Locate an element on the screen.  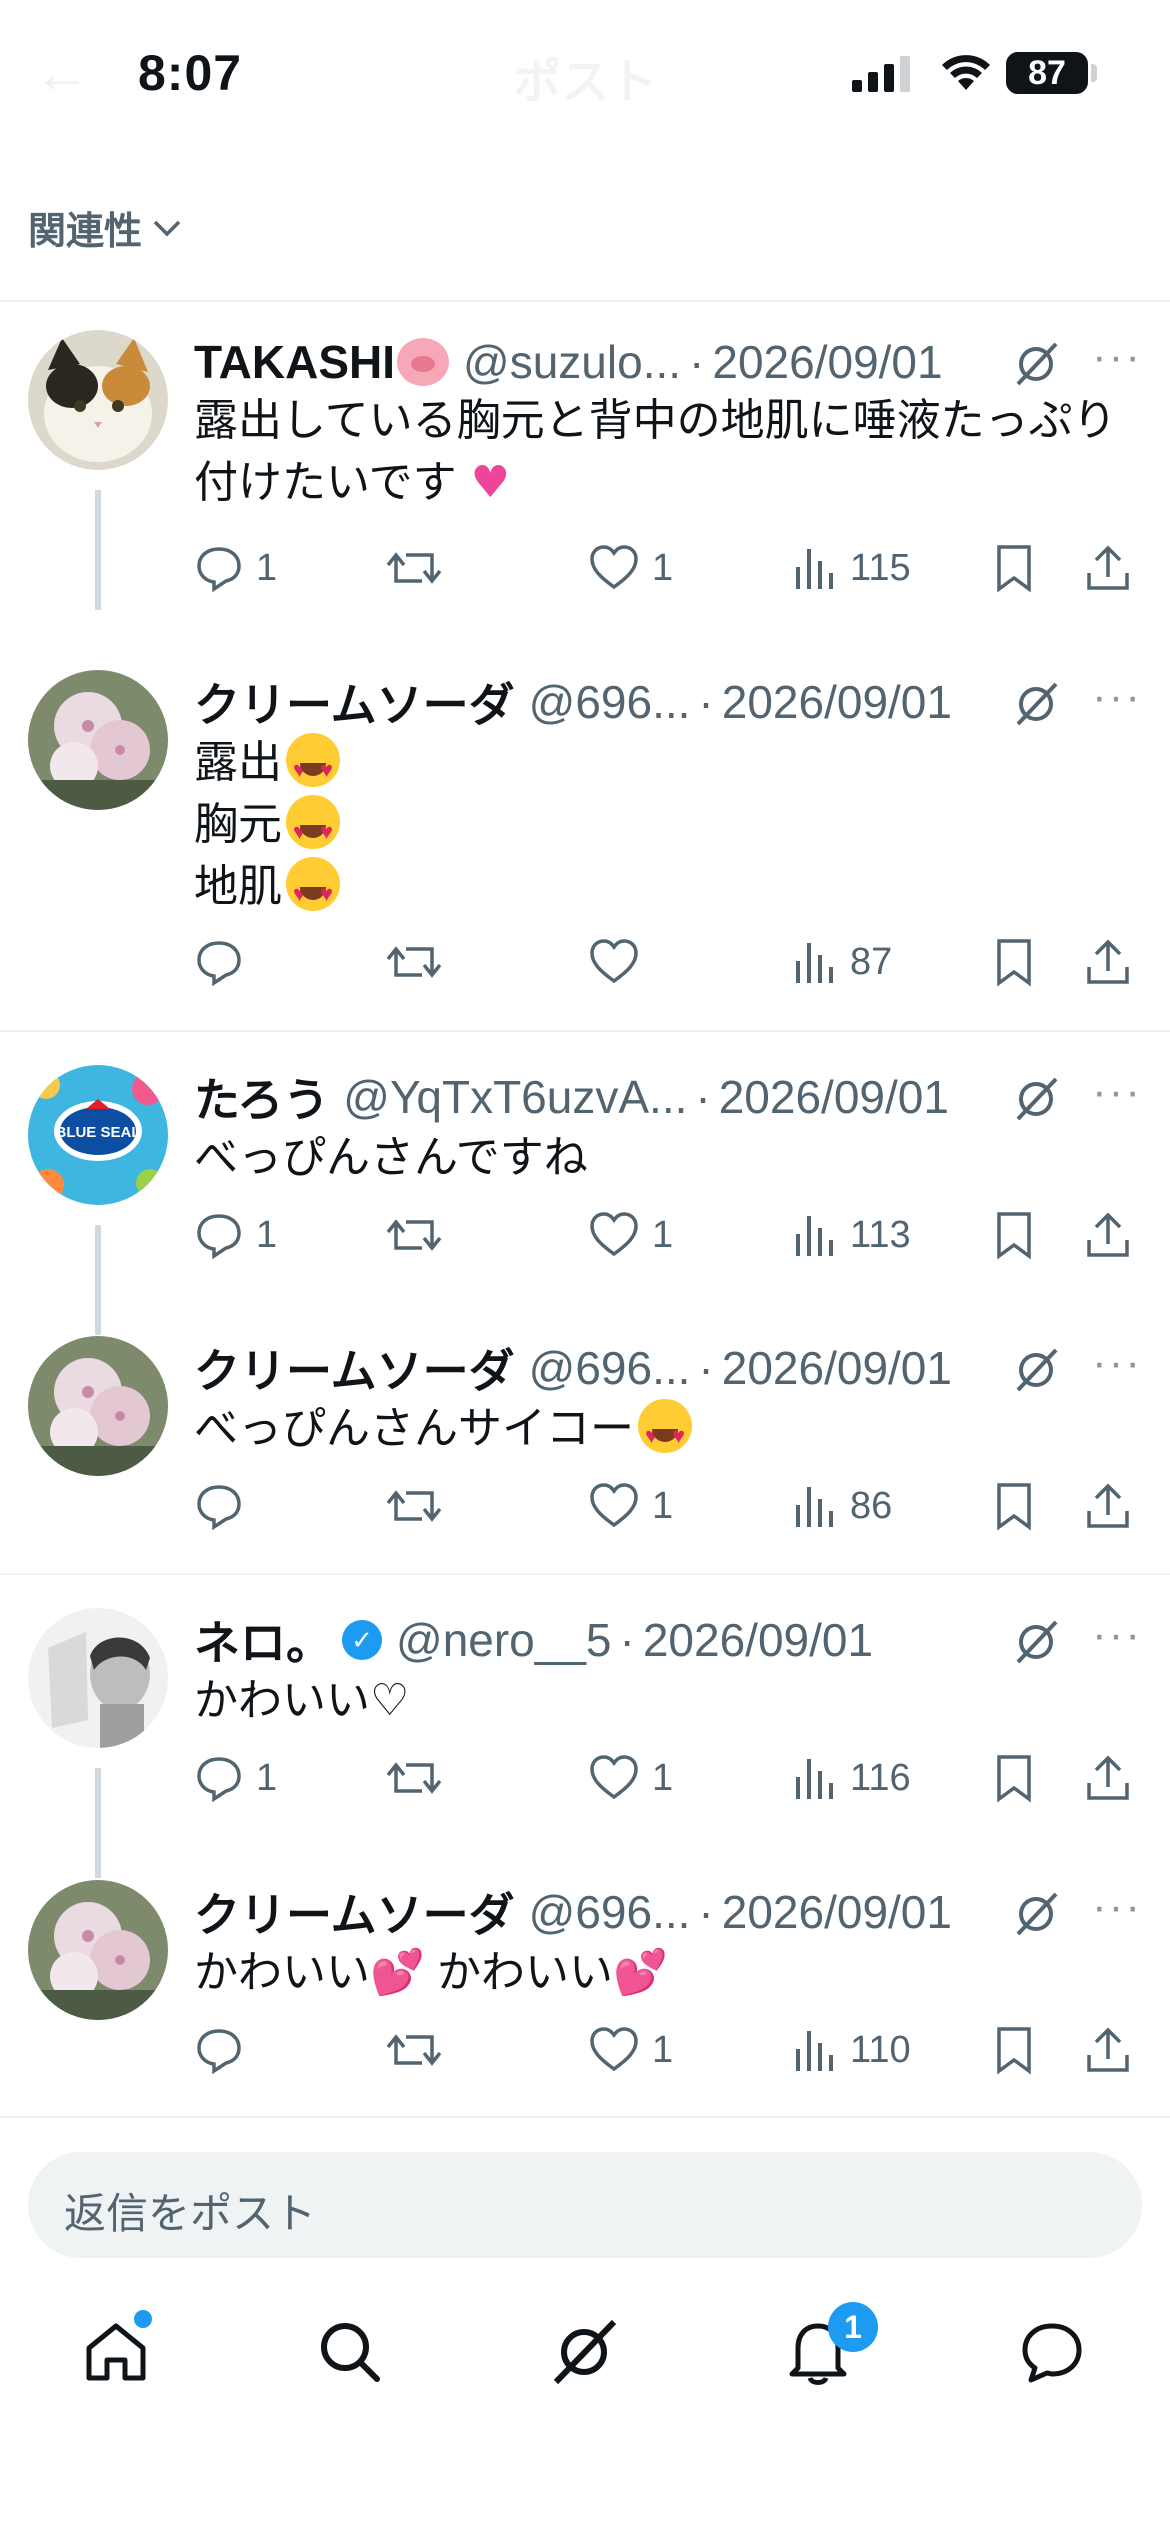
sort-dropdown: 関連性 is located at coordinates (105, 227).